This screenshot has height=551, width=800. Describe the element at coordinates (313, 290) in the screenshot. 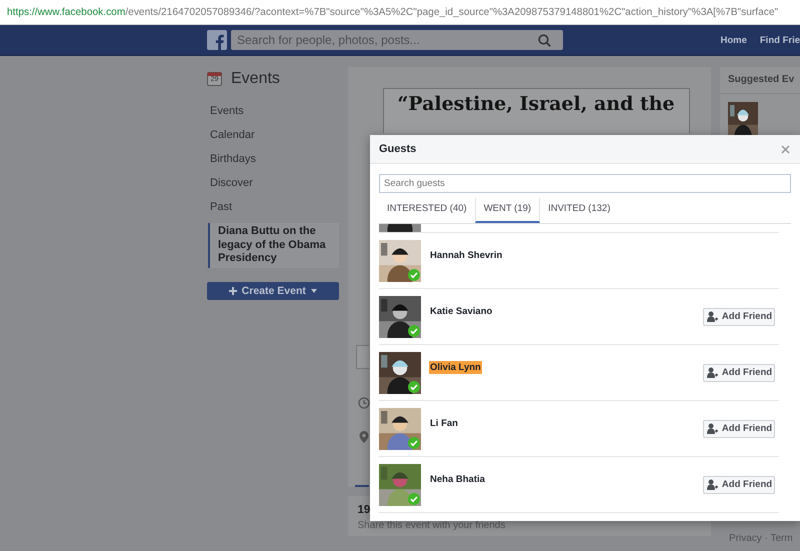

I see `caret-icon` at that location.